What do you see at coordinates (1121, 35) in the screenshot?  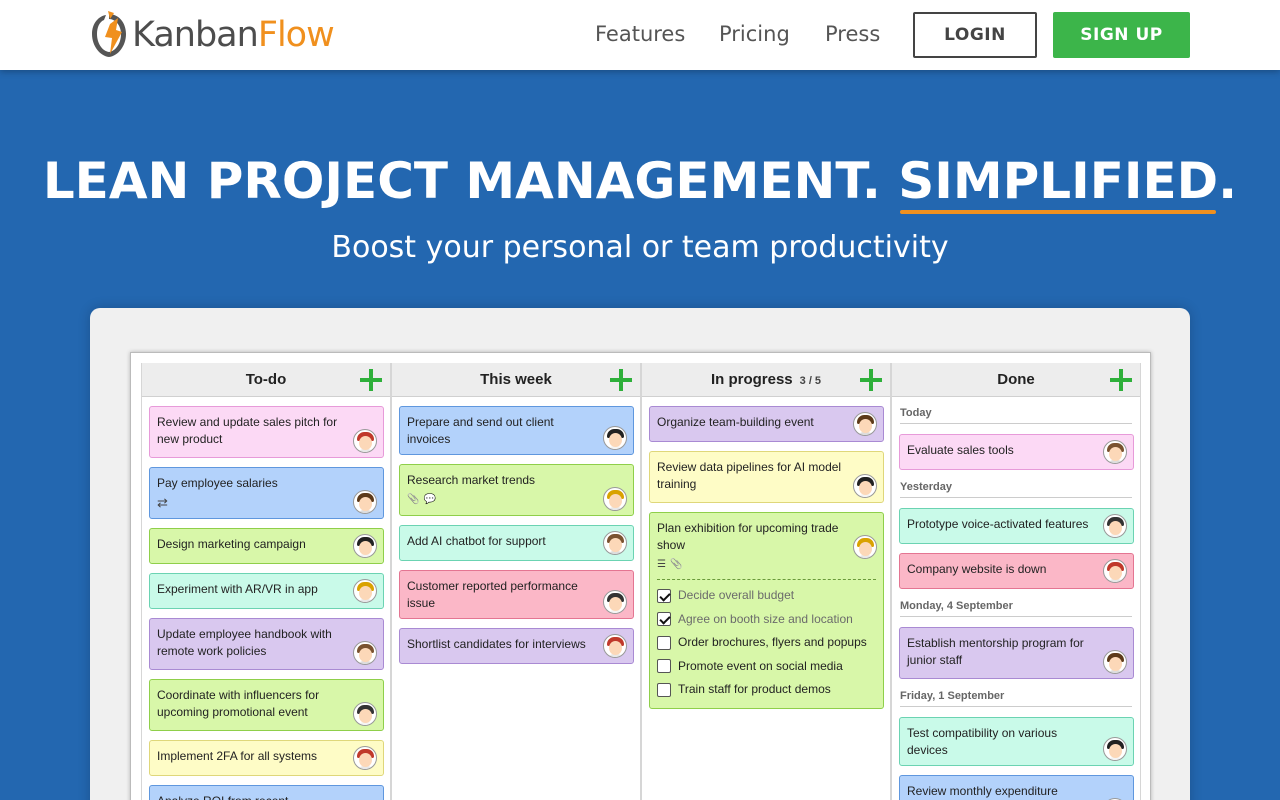 I see `signup-button: SIGN UP` at bounding box center [1121, 35].